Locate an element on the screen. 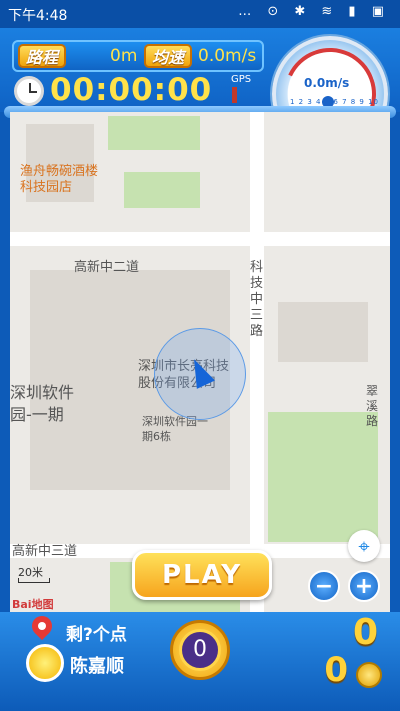 Image resolution: width=400 pixels, height=711 pixels. status-bar: 下午4:48 … ⊙ ✱ ≋ ▮ ▣ is located at coordinates (200, 14).